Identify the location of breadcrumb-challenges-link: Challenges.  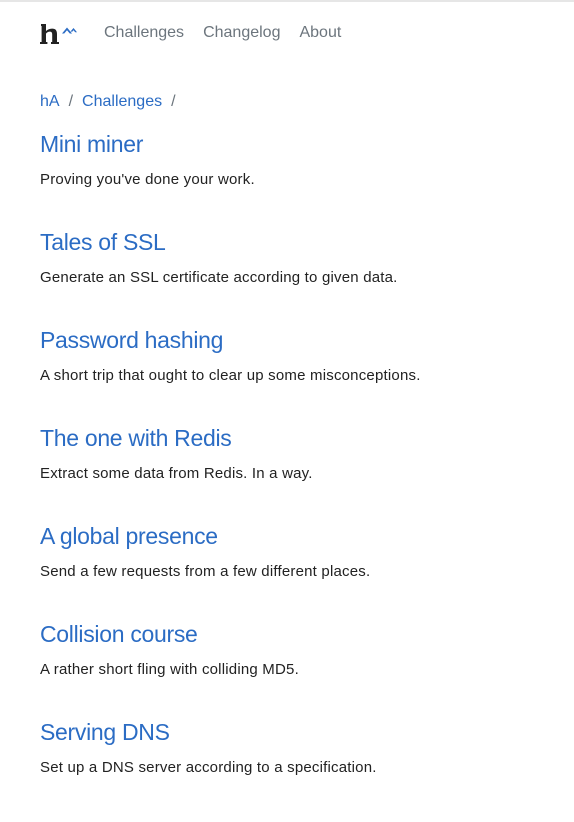
(122, 102).